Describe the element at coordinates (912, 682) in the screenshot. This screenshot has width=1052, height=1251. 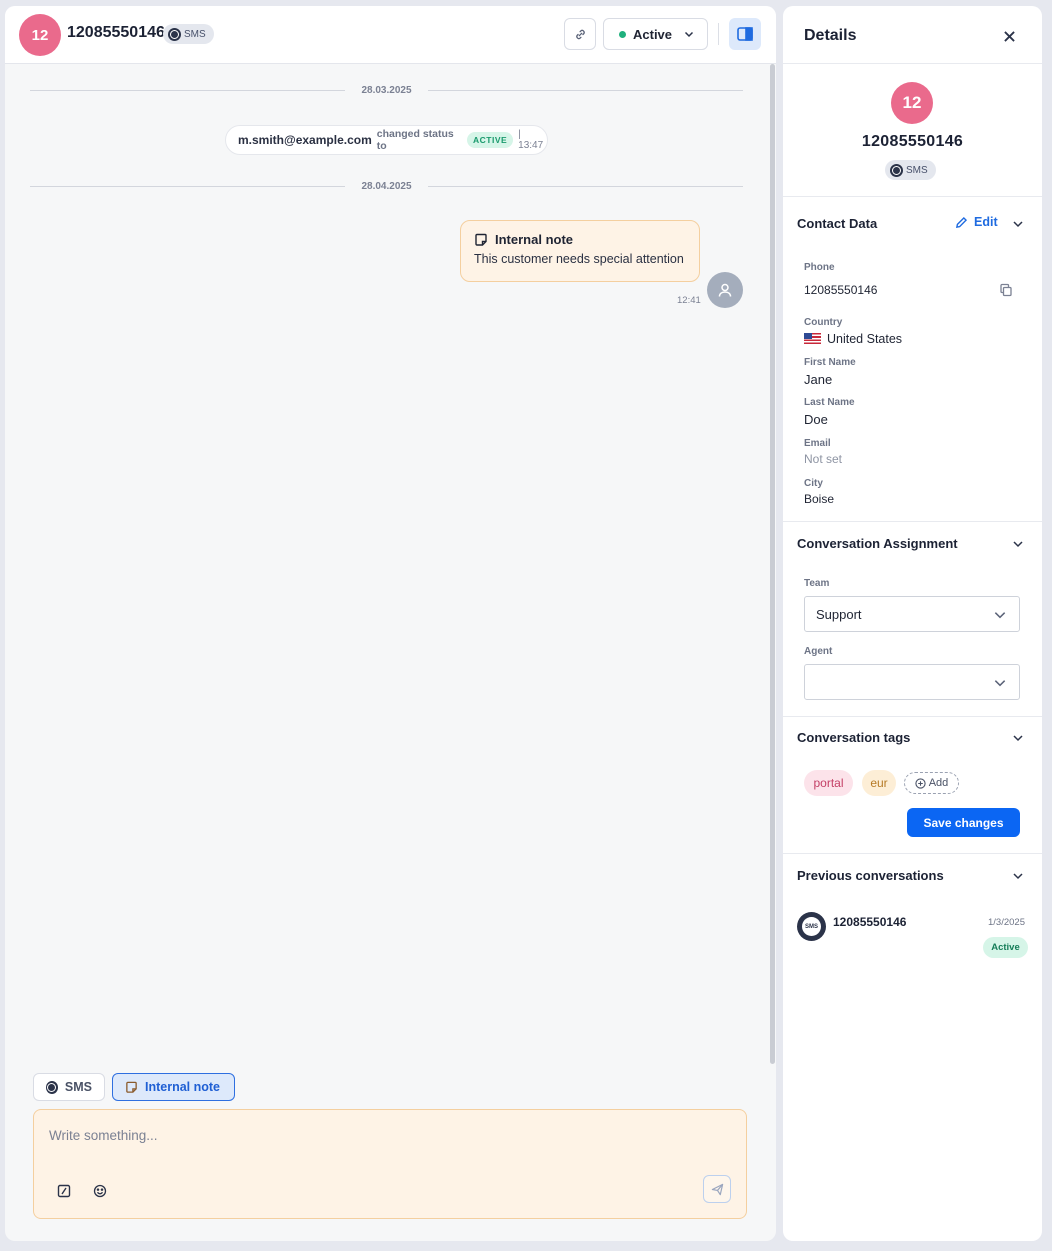
I see `agent-select` at that location.